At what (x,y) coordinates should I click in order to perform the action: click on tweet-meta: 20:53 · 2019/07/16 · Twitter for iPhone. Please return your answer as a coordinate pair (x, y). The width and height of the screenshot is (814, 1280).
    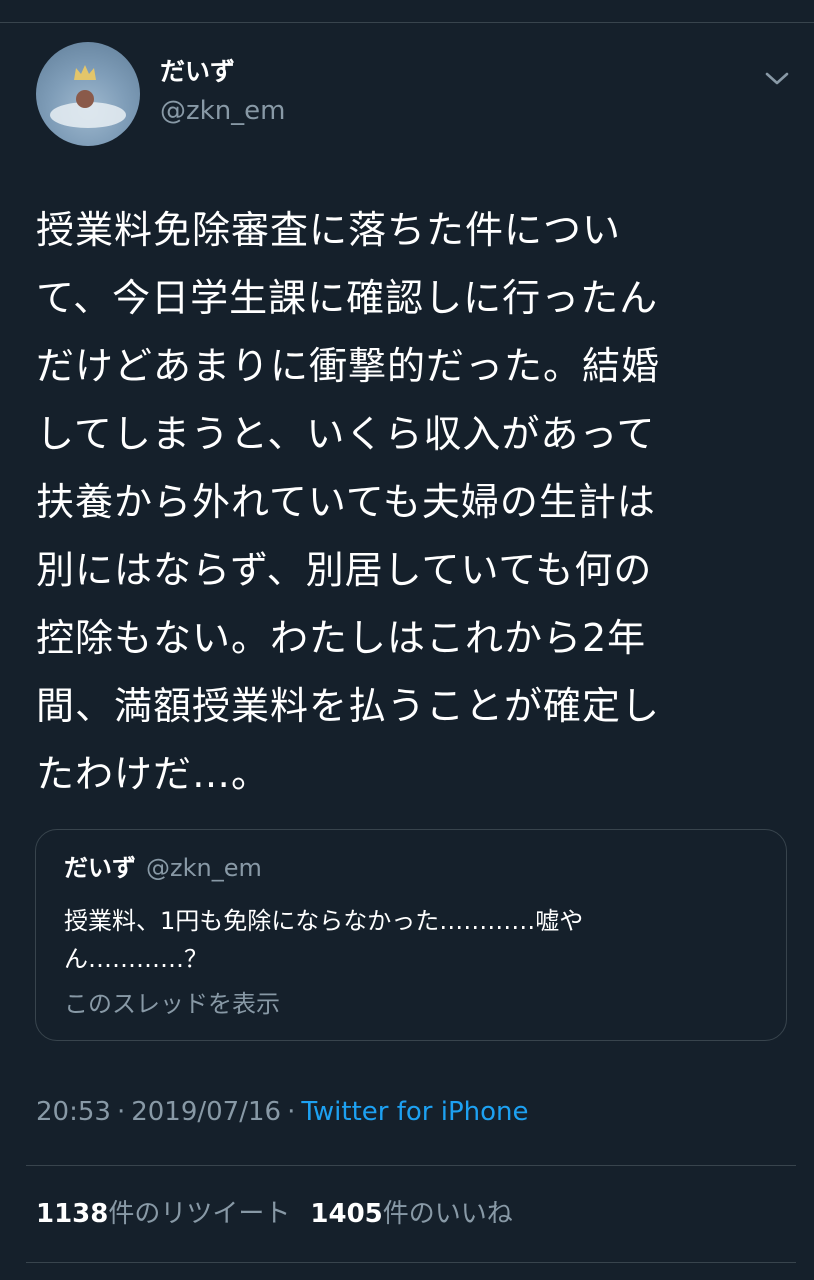
    Looking at the image, I should click on (282, 1112).